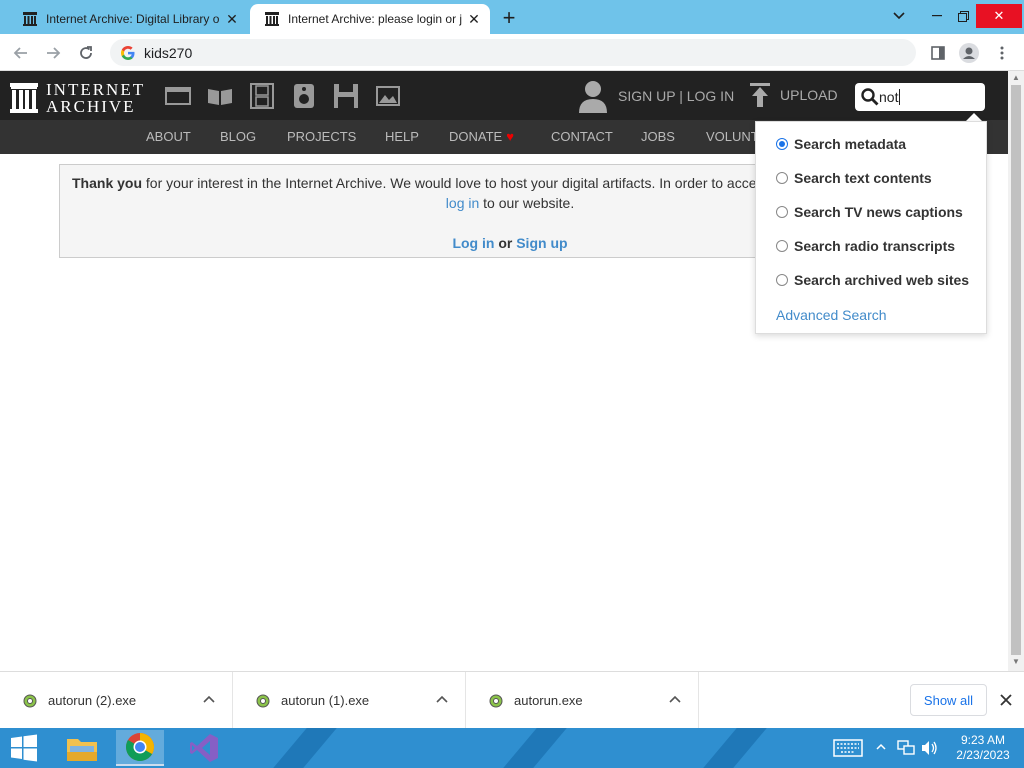  What do you see at coordinates (510, 136) in the screenshot?
I see `heart-icon: ♥` at bounding box center [510, 136].